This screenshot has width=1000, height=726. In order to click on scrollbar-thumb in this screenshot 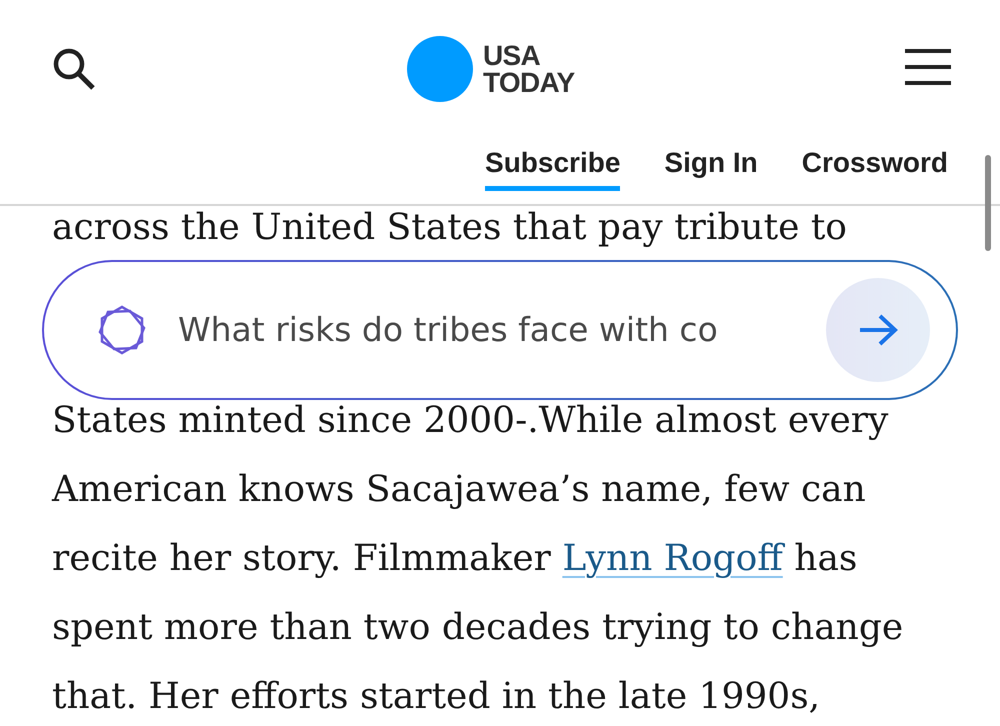, I will do `click(988, 203)`.